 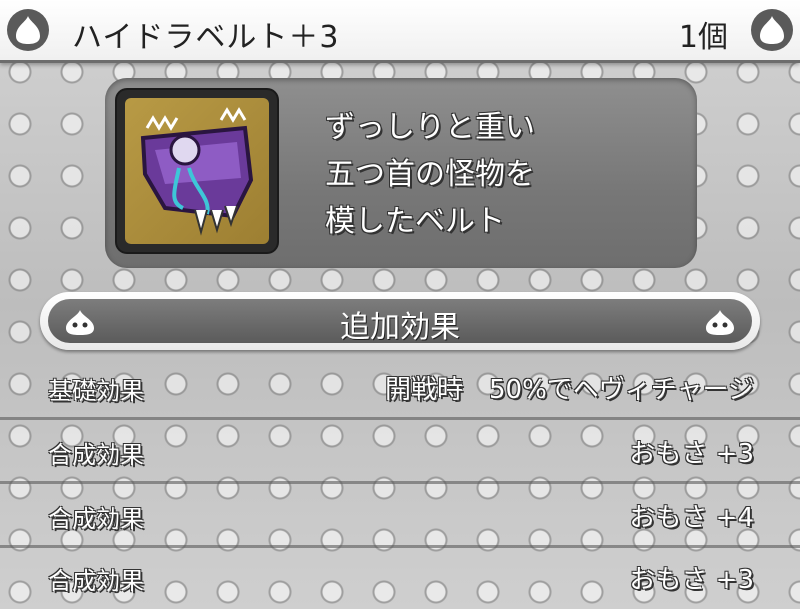 What do you see at coordinates (703, 37) in the screenshot?
I see `item-count: 1個` at bounding box center [703, 37].